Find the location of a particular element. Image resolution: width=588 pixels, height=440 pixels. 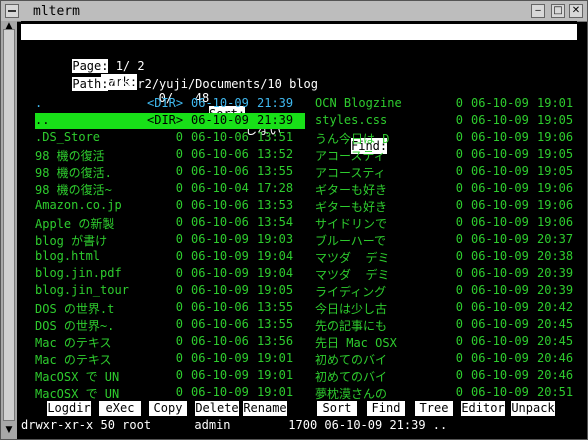

right-row: 今日は少し古 0 06-10-09 20:42 is located at coordinates (450, 308).